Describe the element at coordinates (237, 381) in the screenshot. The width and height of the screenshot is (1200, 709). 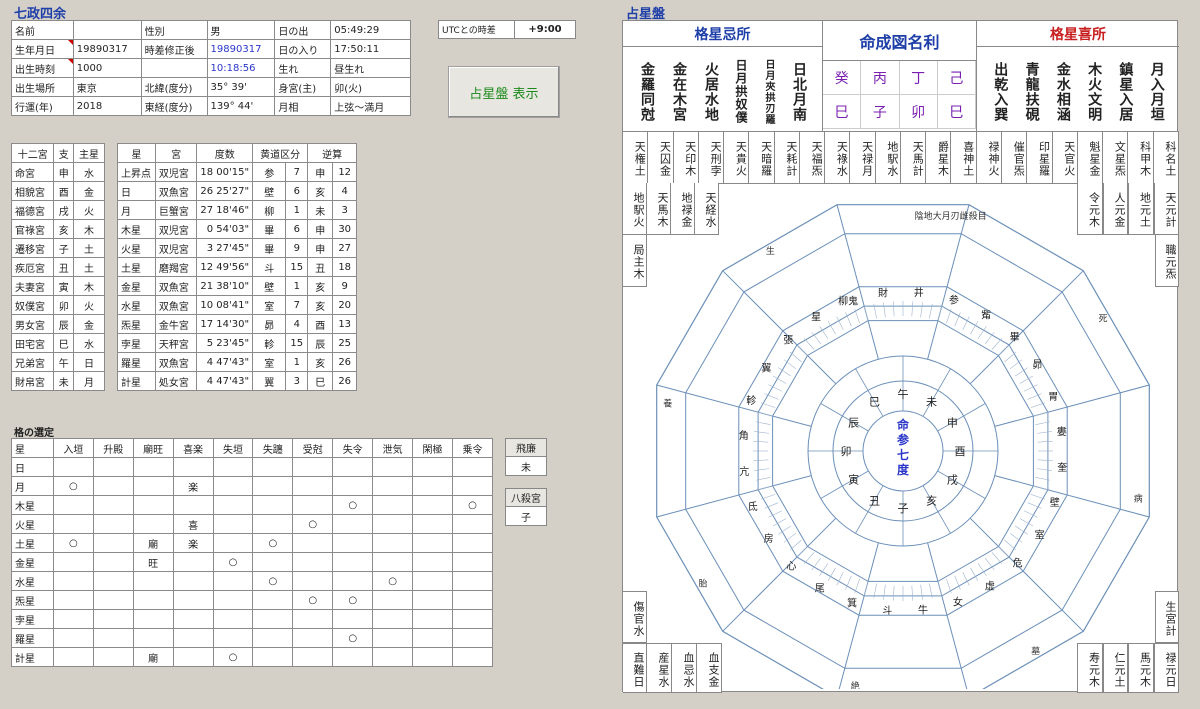
I see `star-row: 計星 処女宮 4 47'43" 翼 3 巳 26` at that location.